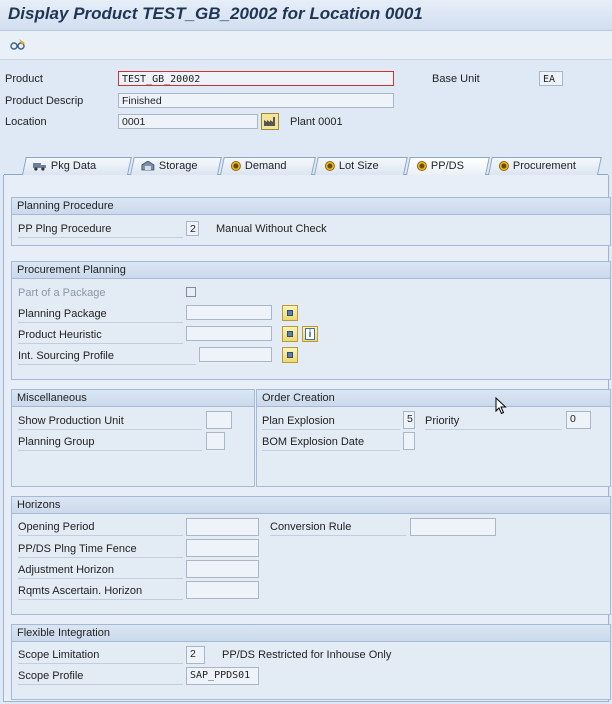  I want to click on tab-label: Storage, so click(178, 166).